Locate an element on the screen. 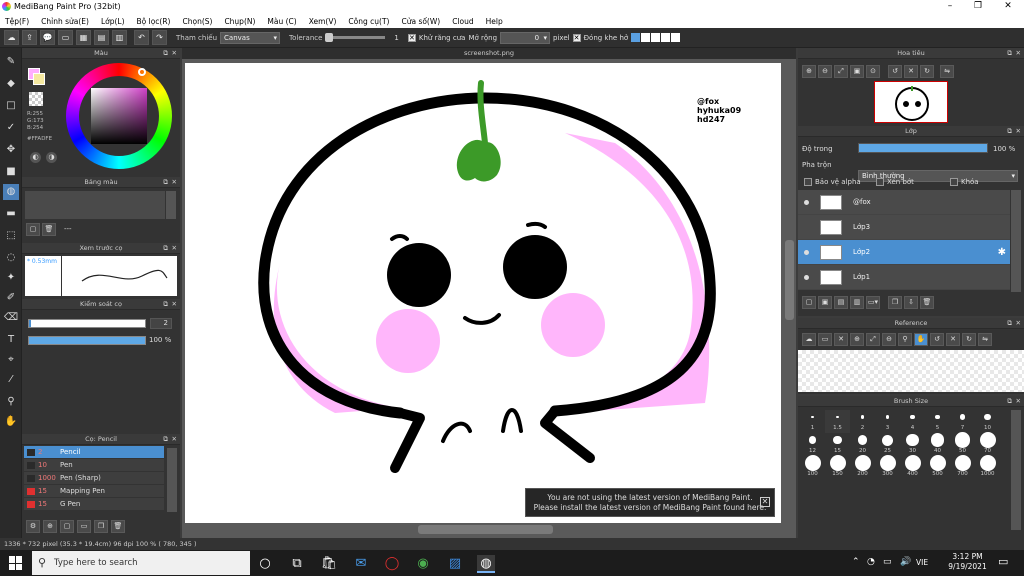 This screenshot has height=576, width=1024. brush-size-option: 1 is located at coordinates (812, 421).